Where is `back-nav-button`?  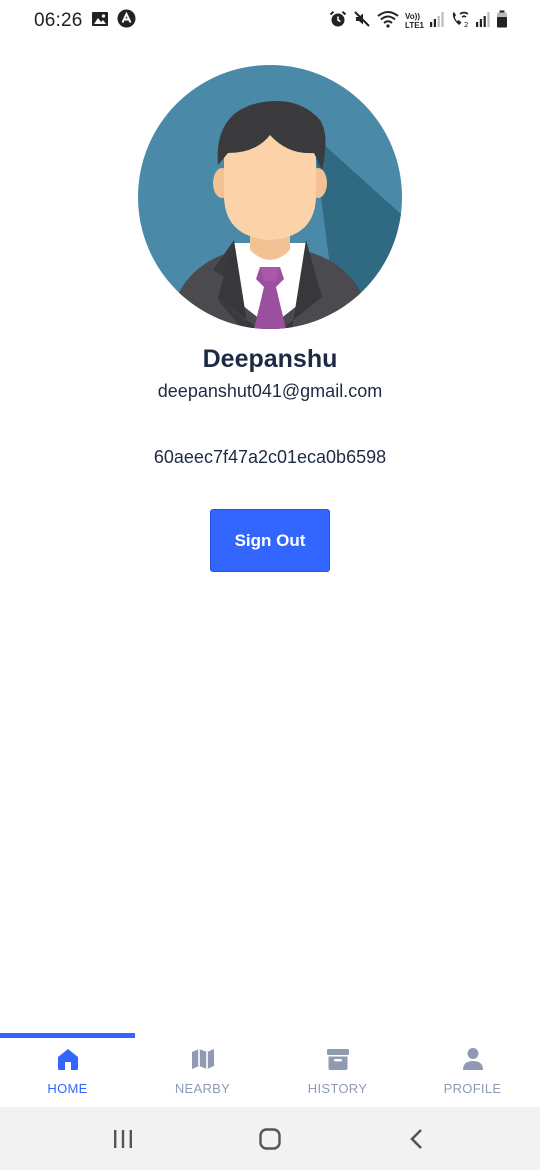
back-nav-button is located at coordinates (417, 1139).